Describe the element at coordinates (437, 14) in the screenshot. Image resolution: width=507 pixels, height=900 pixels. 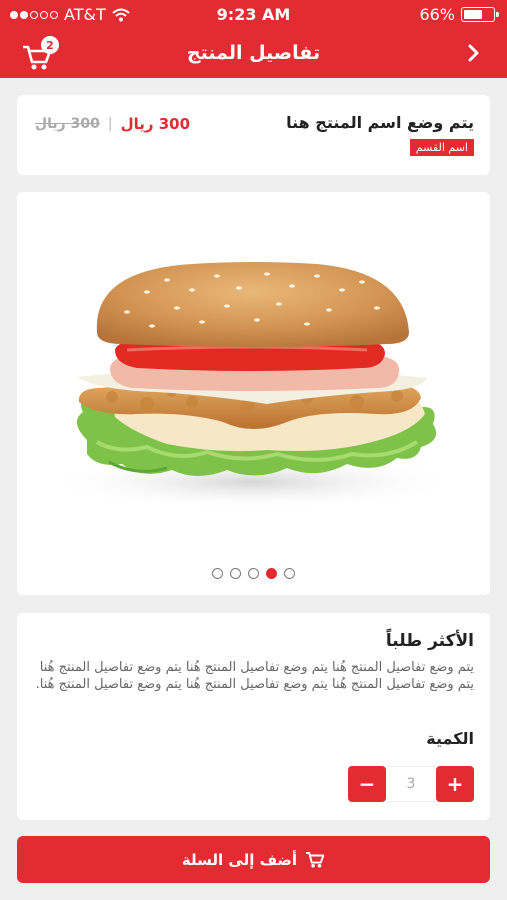
I see `battery-percent: 66%` at that location.